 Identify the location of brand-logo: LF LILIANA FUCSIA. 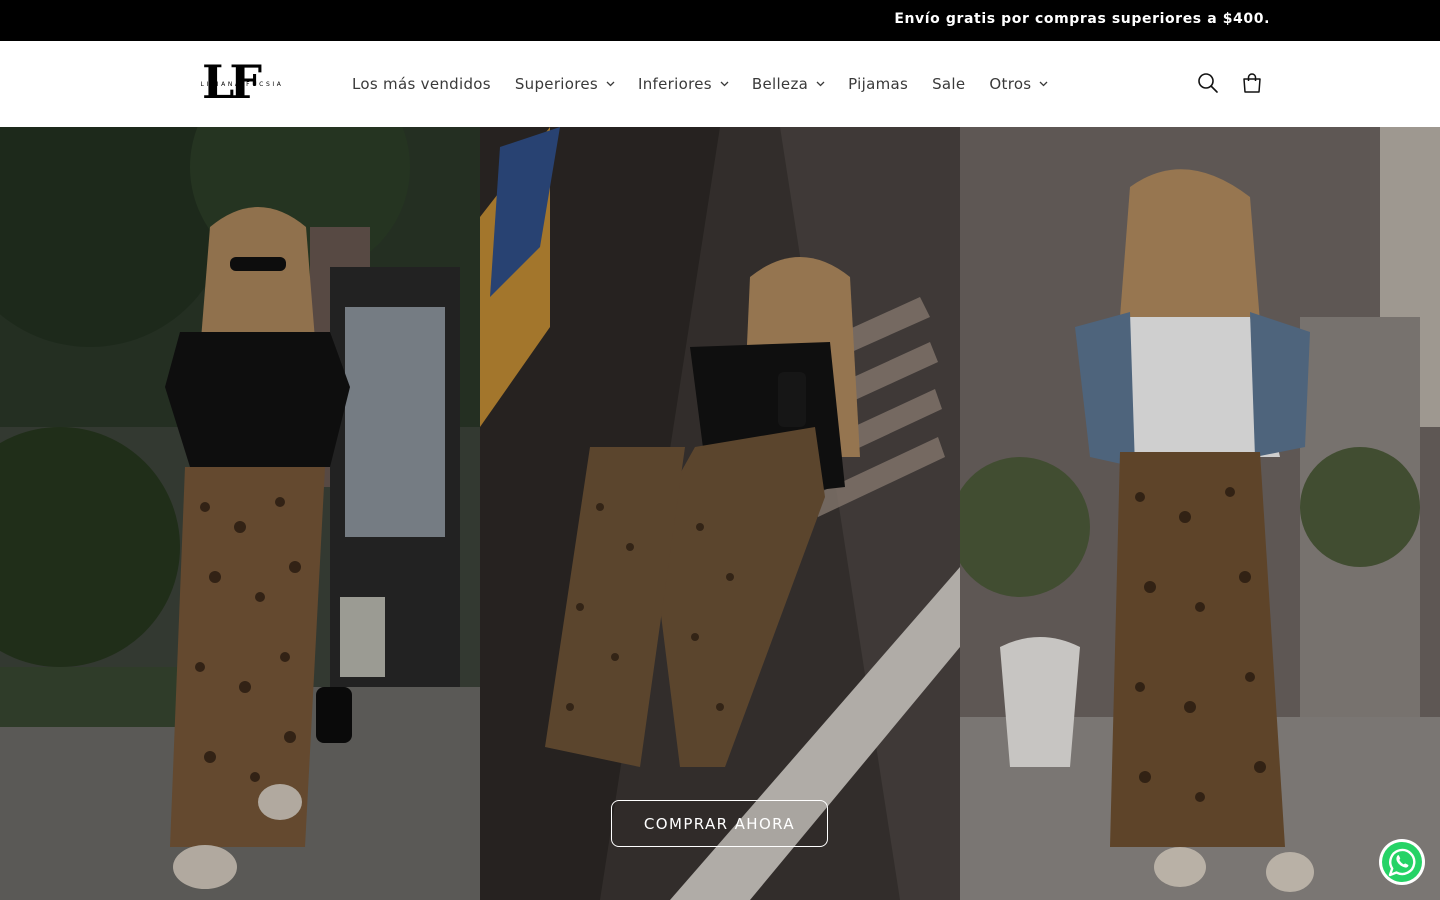
(242, 82).